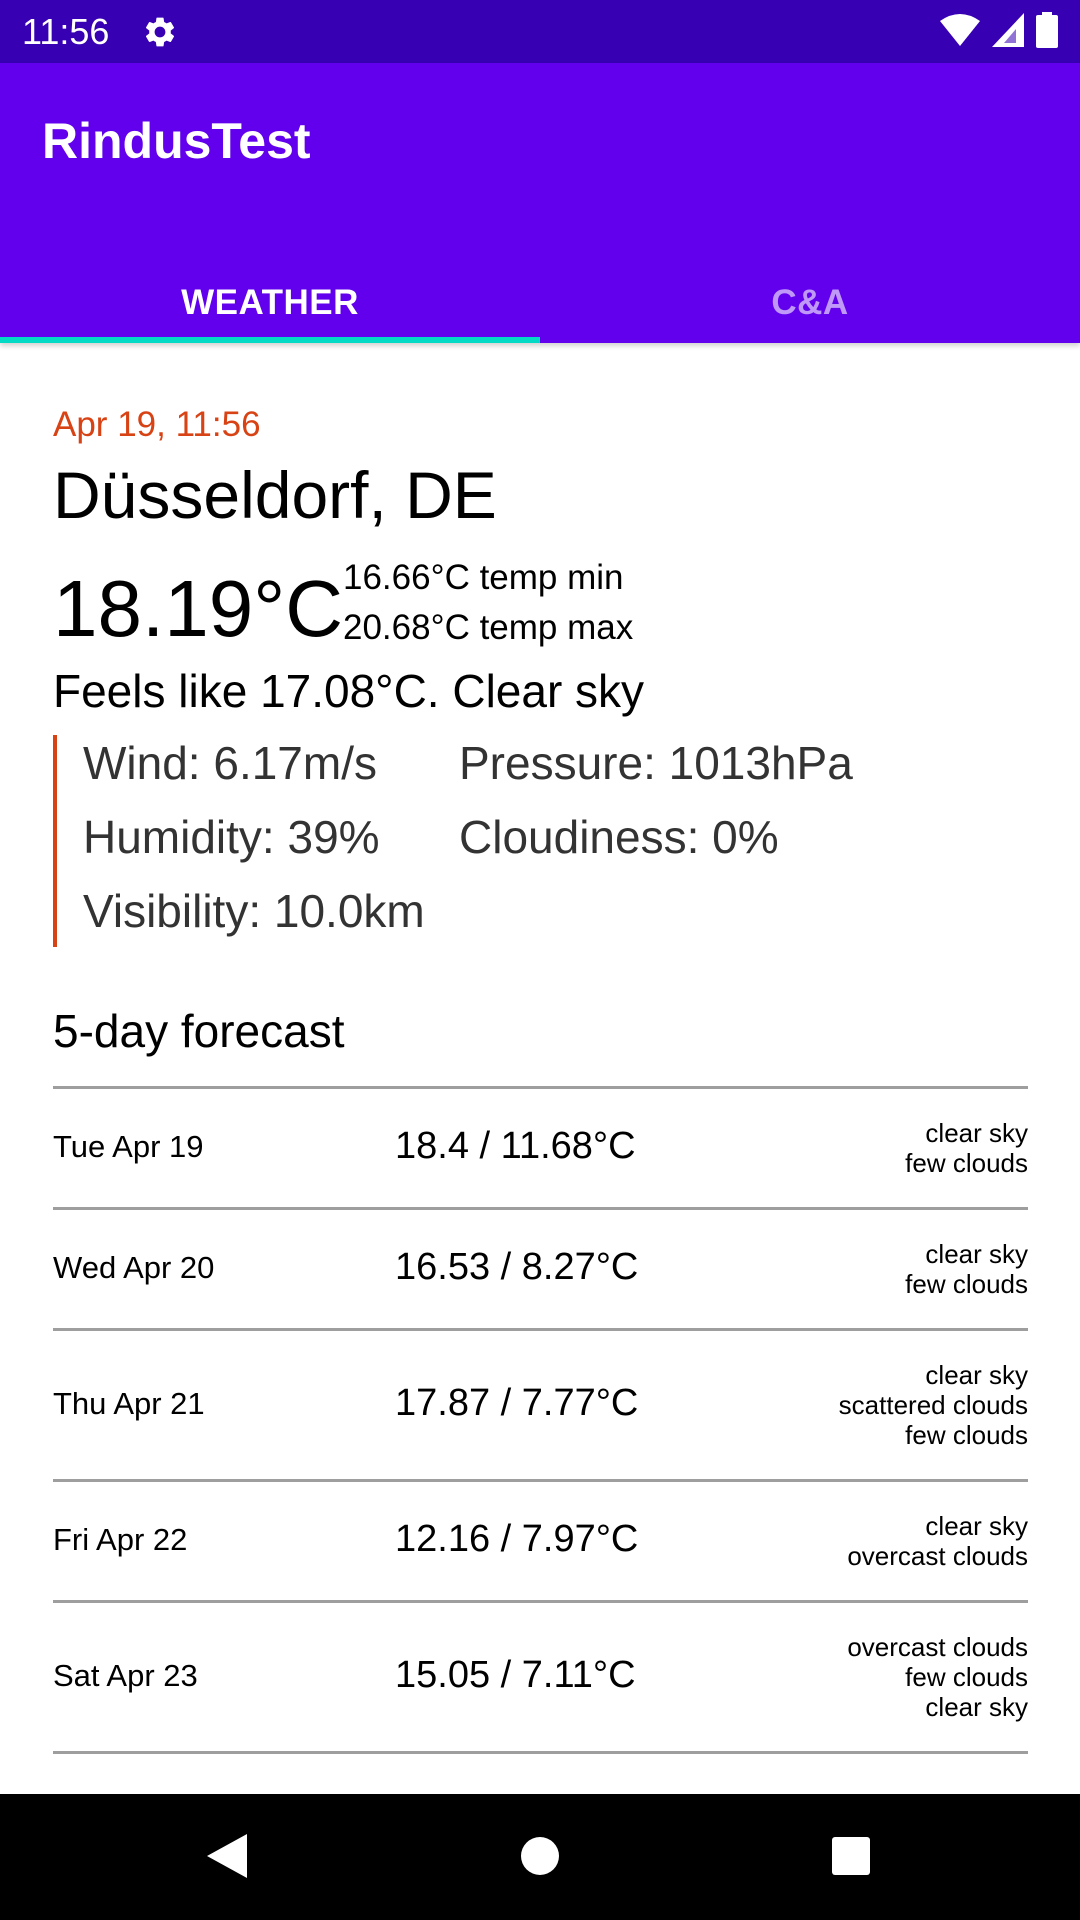  What do you see at coordinates (515, 1675) in the screenshot?
I see `forecast-temp: 15.05 / 7.11°C` at bounding box center [515, 1675].